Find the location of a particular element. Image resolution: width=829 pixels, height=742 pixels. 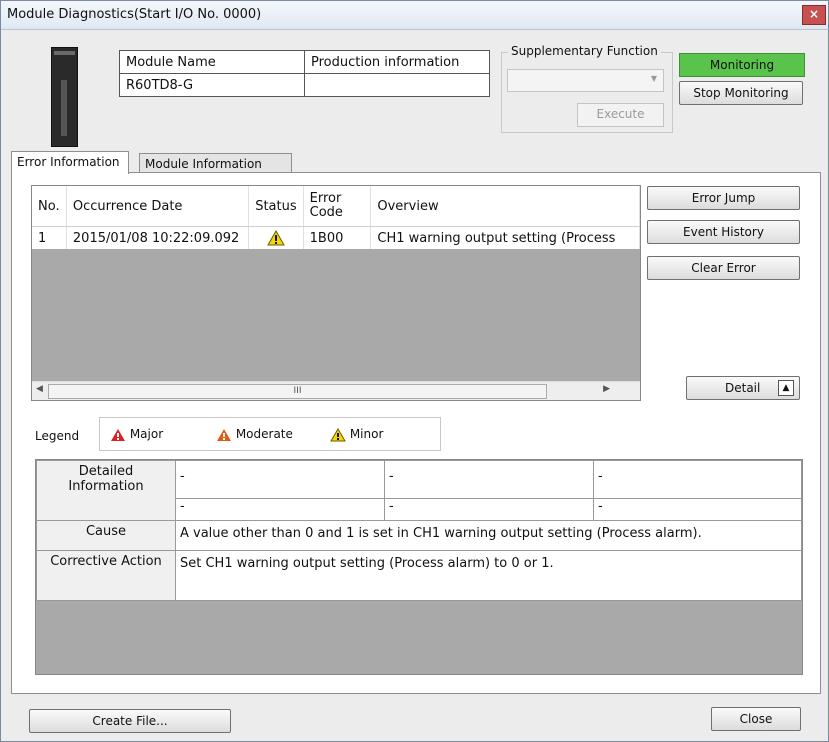

col-no: No. is located at coordinates (49, 206).